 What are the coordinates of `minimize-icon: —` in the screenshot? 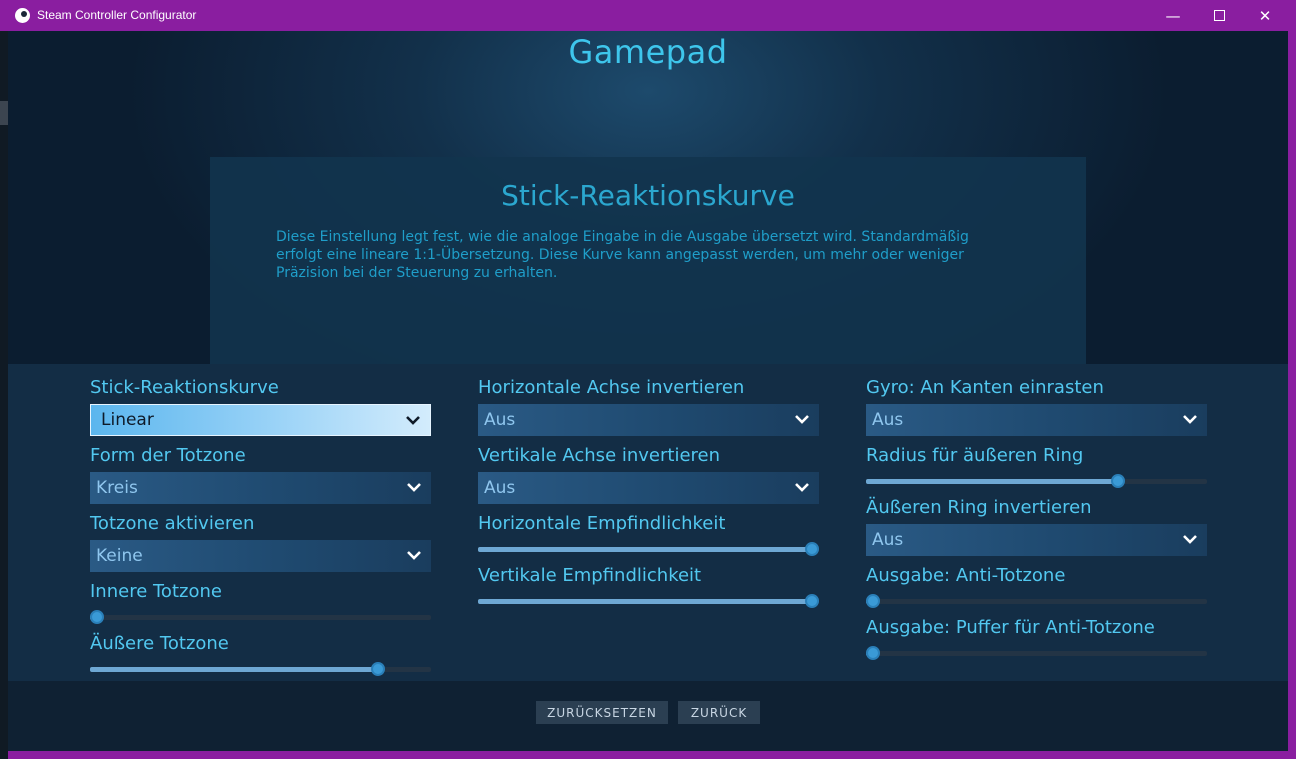 It's located at (1173, 15).